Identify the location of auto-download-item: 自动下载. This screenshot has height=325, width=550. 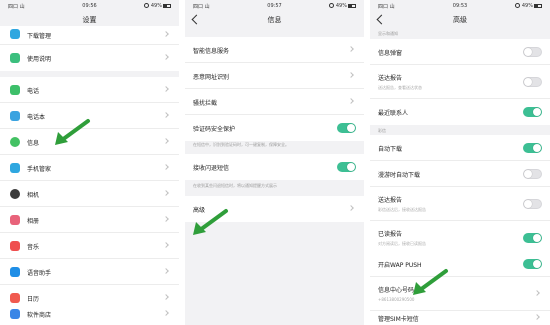
(460, 148).